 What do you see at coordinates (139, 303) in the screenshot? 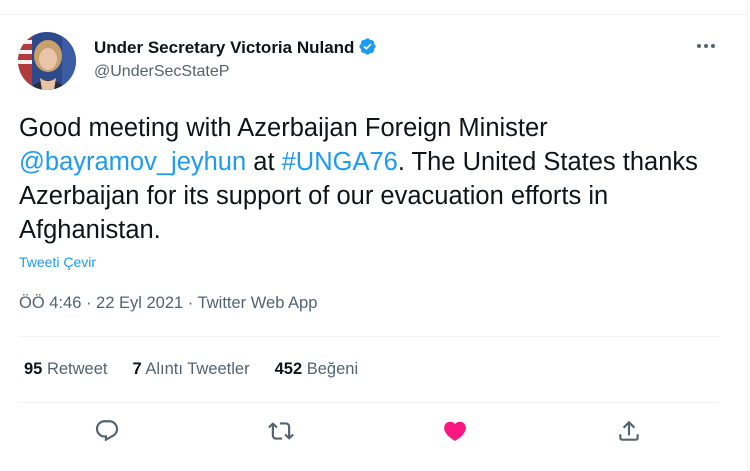
I see `tweet-date: 22 Eyl 2021` at bounding box center [139, 303].